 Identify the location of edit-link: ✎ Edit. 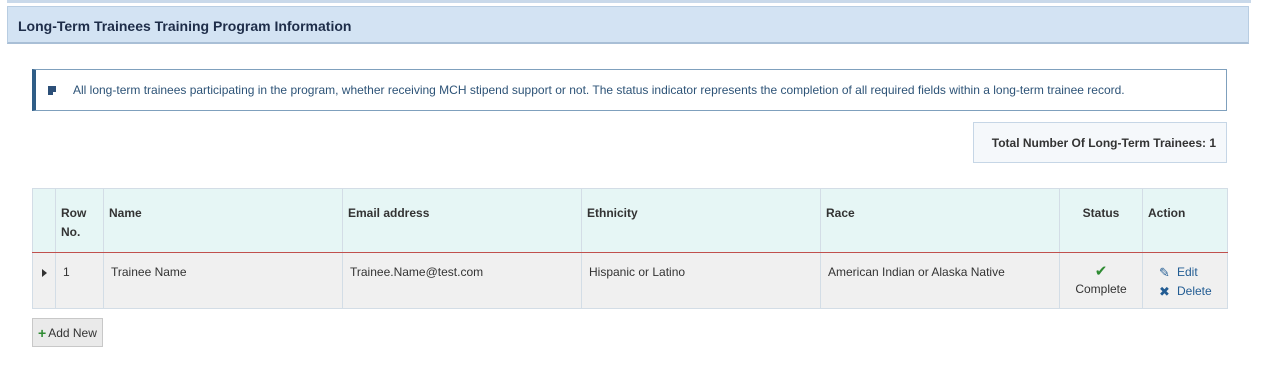
(1189, 272).